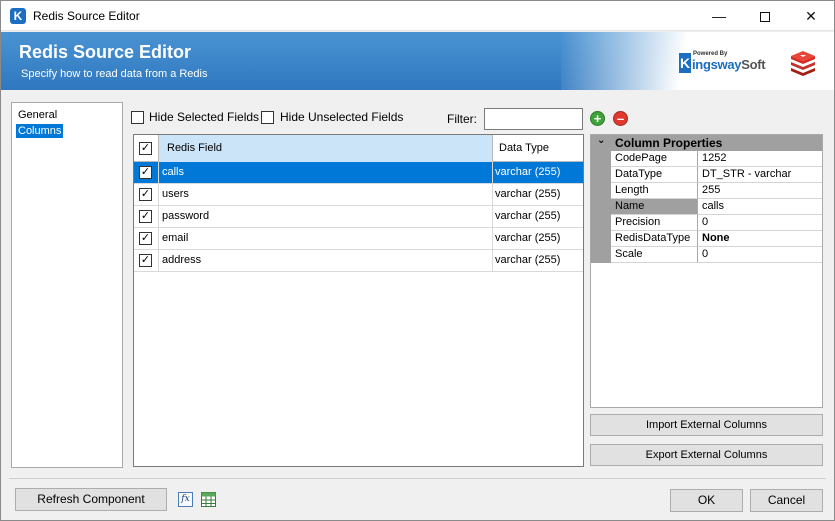  Describe the element at coordinates (114, 74) in the screenshot. I see `banner-subtitle: Specify how to read data from a Redis` at that location.